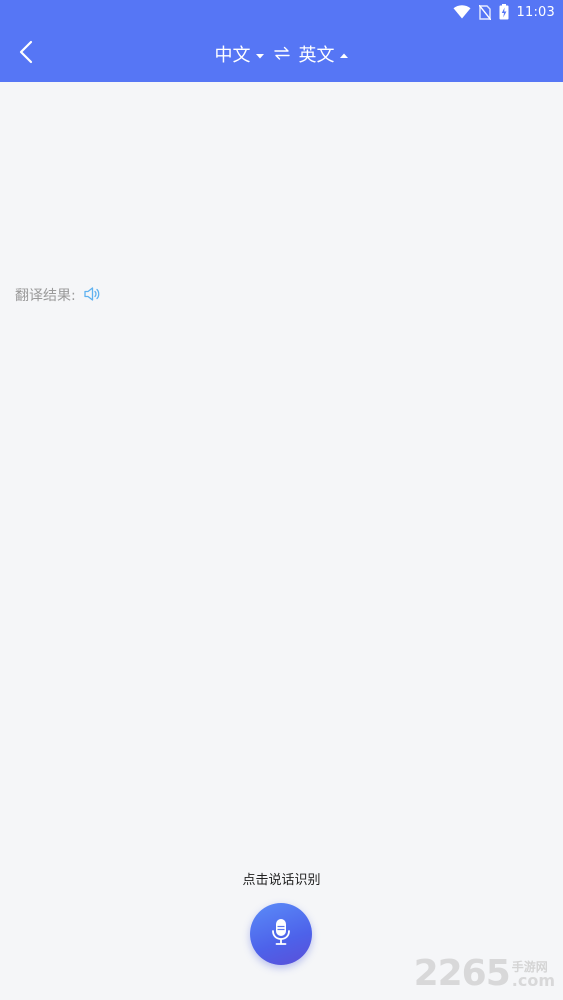  I want to click on back-button, so click(26, 54).